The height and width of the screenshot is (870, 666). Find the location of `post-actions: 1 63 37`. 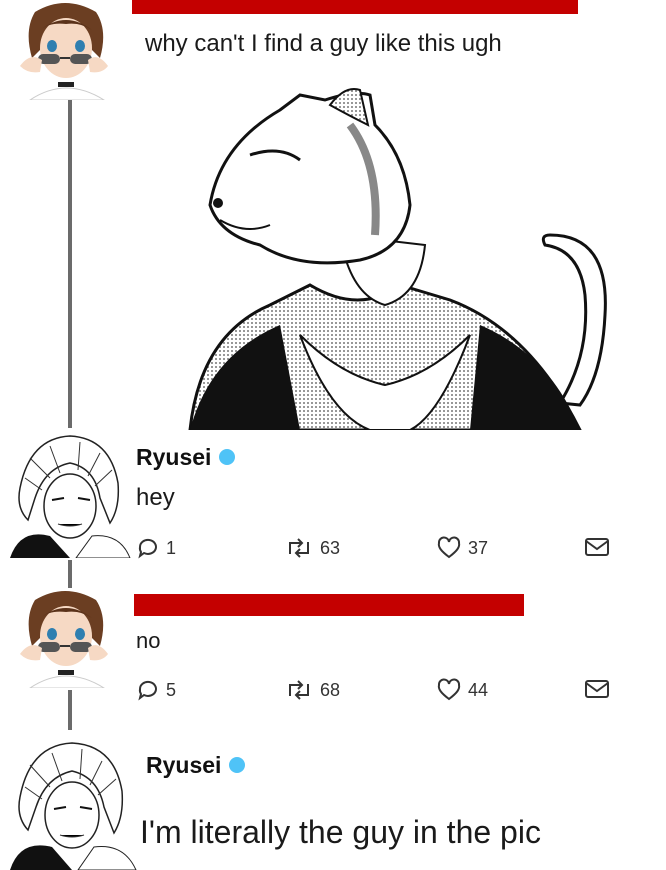

post-actions: 1 63 37 is located at coordinates (376, 551).